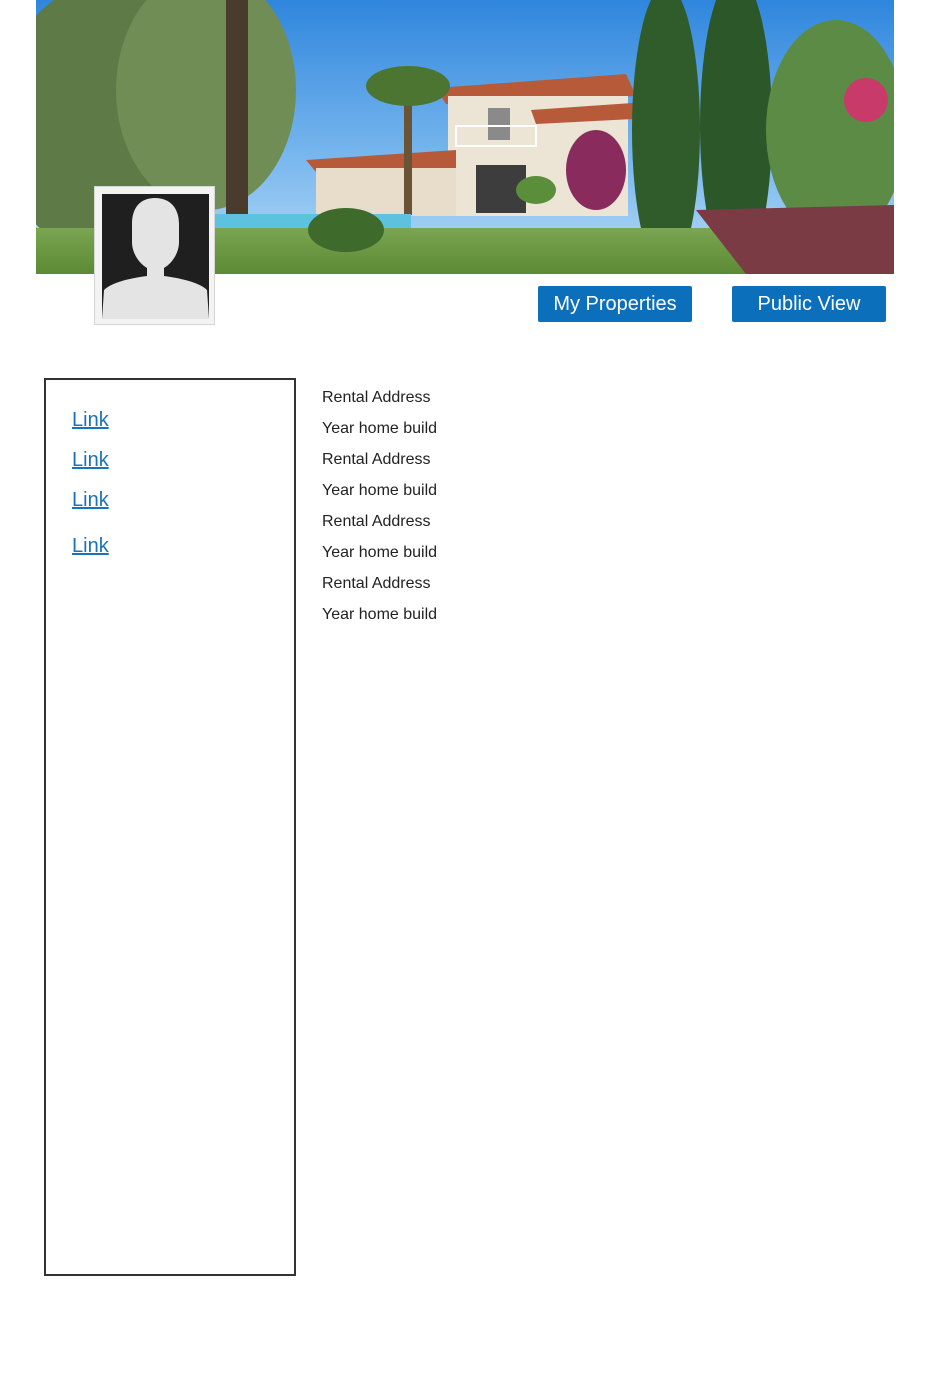  I want to click on sidebar-link-4: Link, so click(90, 546).